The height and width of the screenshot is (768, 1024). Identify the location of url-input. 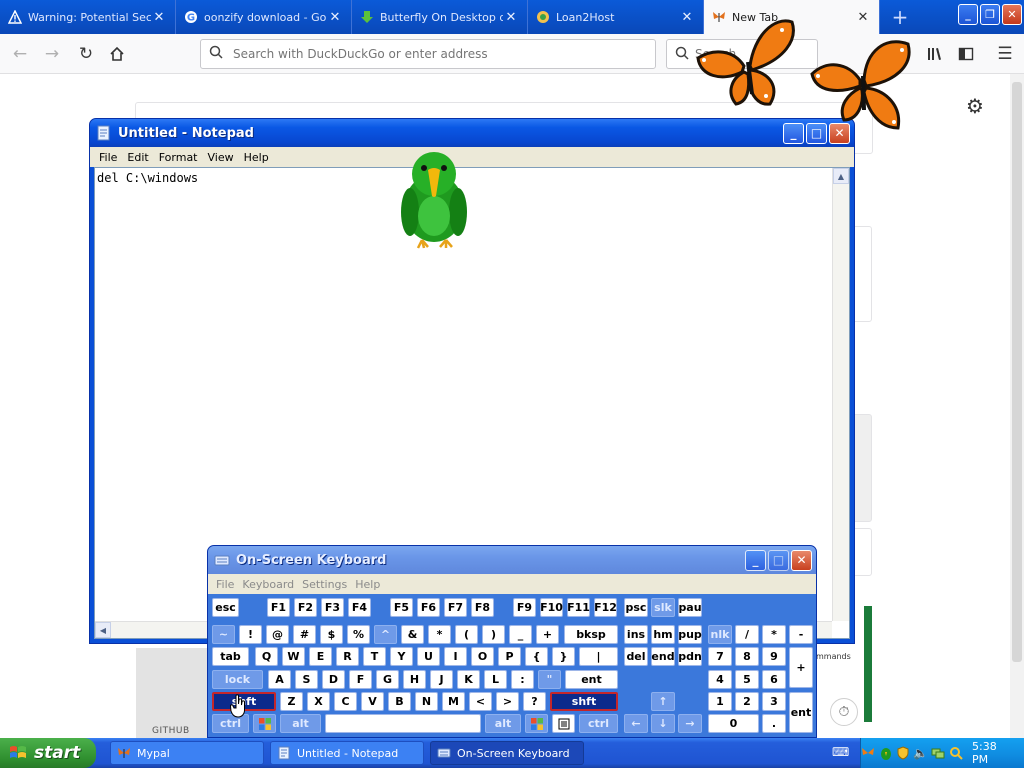
(427, 54).